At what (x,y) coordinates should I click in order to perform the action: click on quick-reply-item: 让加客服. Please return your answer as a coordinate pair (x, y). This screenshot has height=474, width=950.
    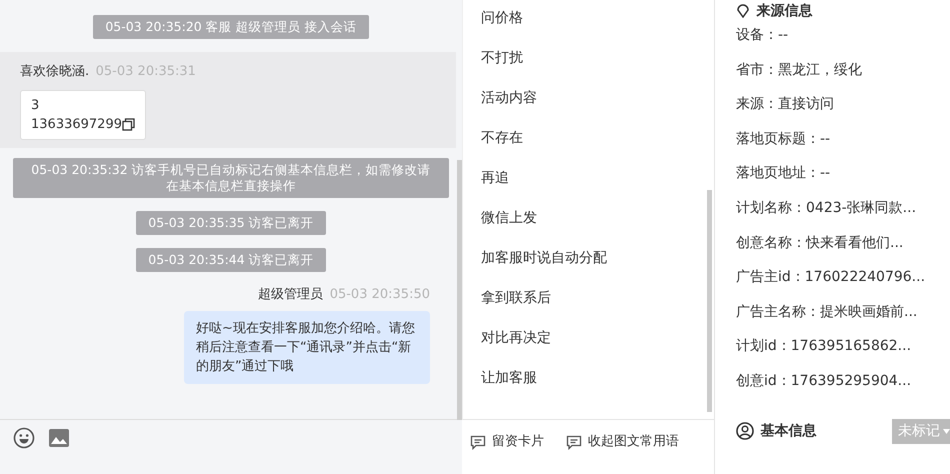
    Looking at the image, I should click on (588, 380).